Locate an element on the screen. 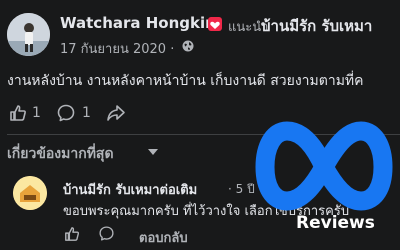 The image size is (400, 250). author-name: Watchara Hongkim is located at coordinates (140, 23).